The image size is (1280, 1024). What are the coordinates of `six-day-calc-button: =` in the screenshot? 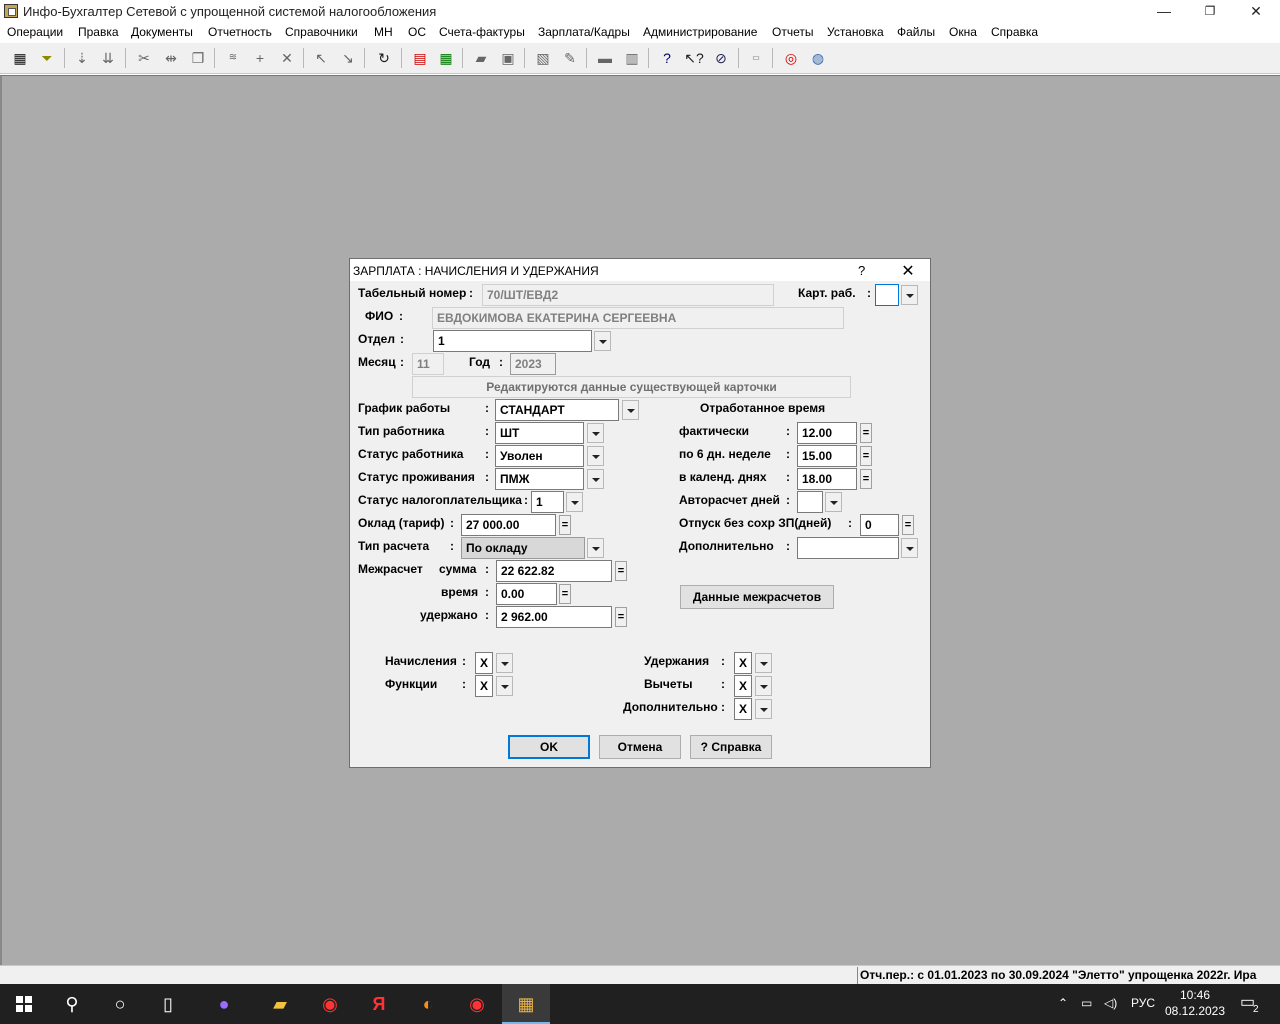 It's located at (866, 456).